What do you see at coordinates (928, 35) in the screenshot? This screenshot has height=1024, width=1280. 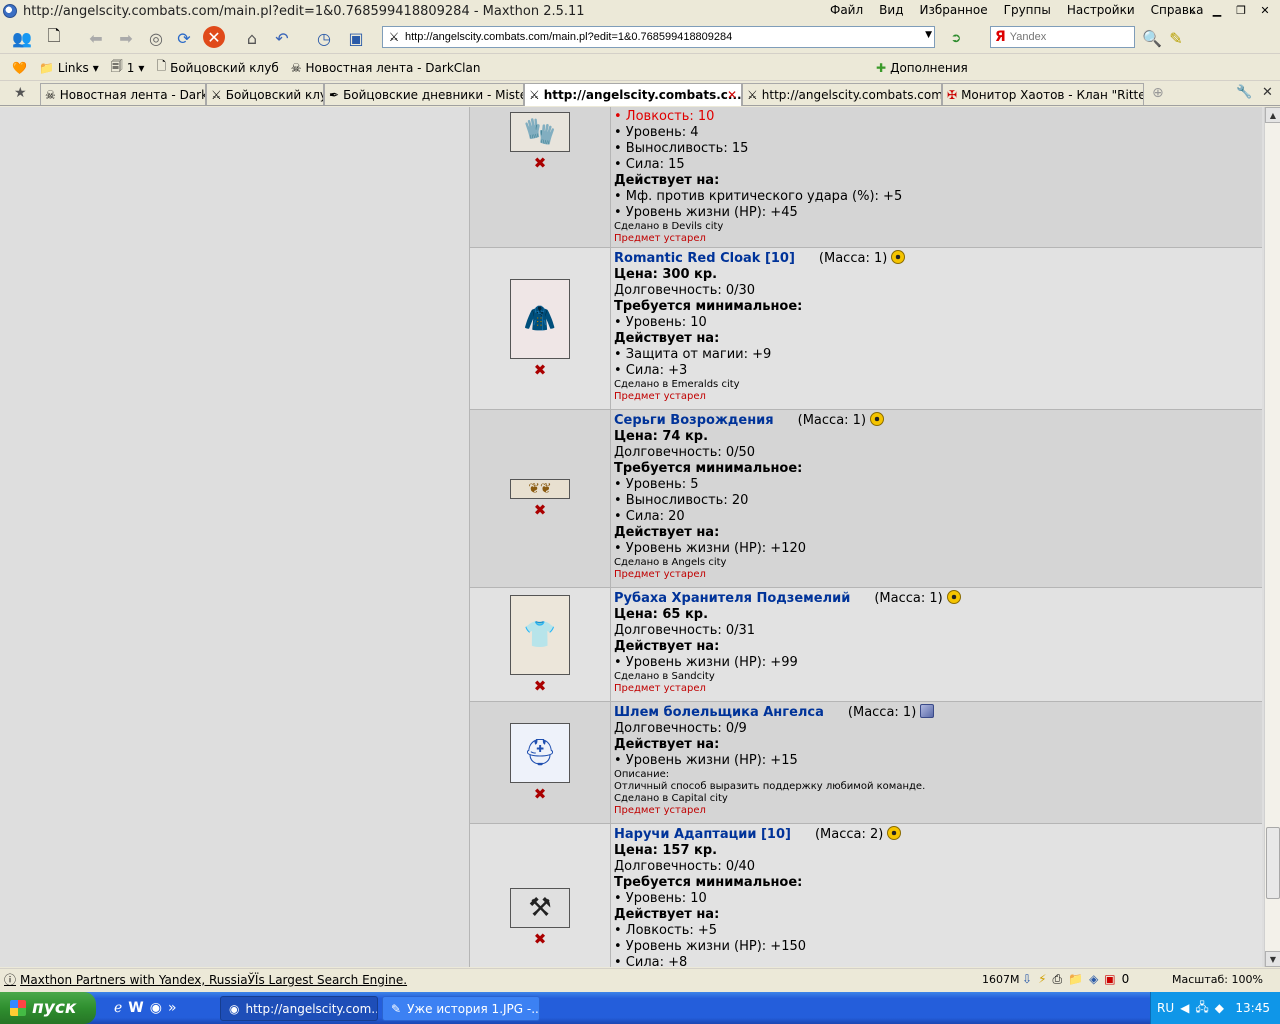 I see `chevron-down-icon: ▼` at bounding box center [928, 35].